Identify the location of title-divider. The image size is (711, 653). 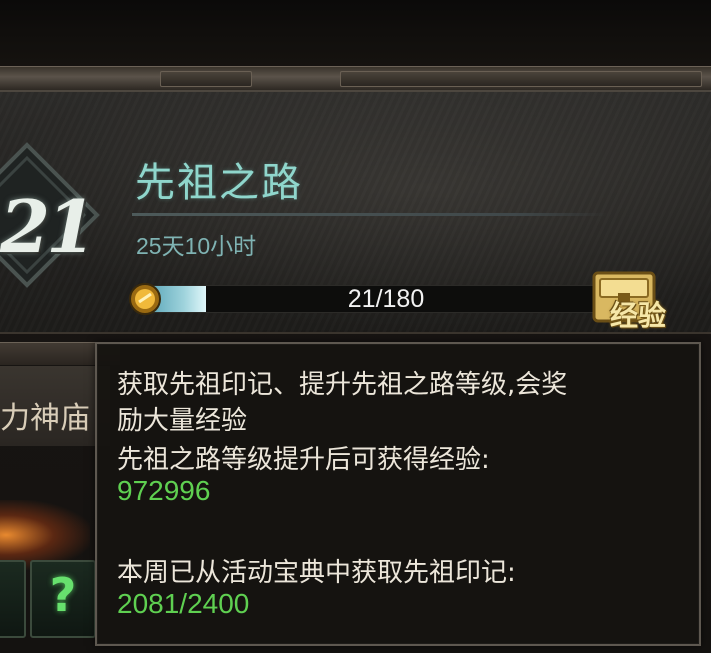
(370, 214).